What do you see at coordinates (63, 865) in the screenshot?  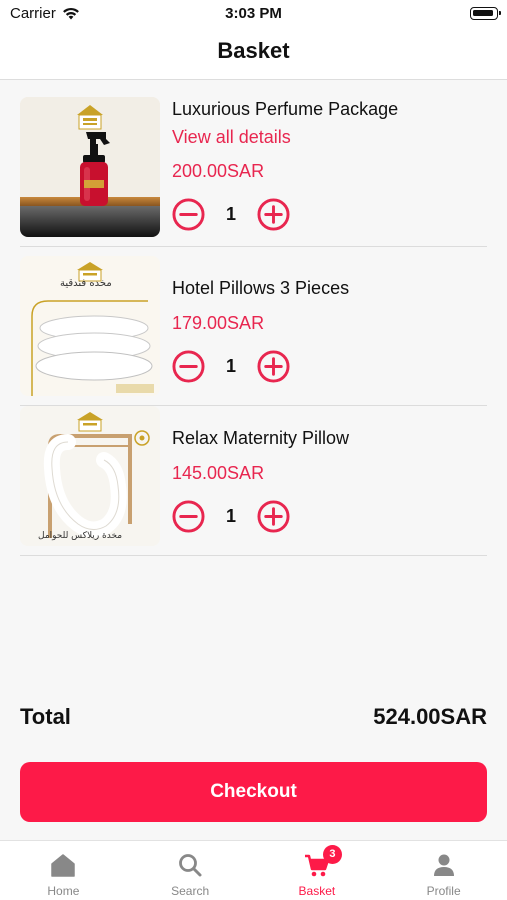 I see `home-icon` at bounding box center [63, 865].